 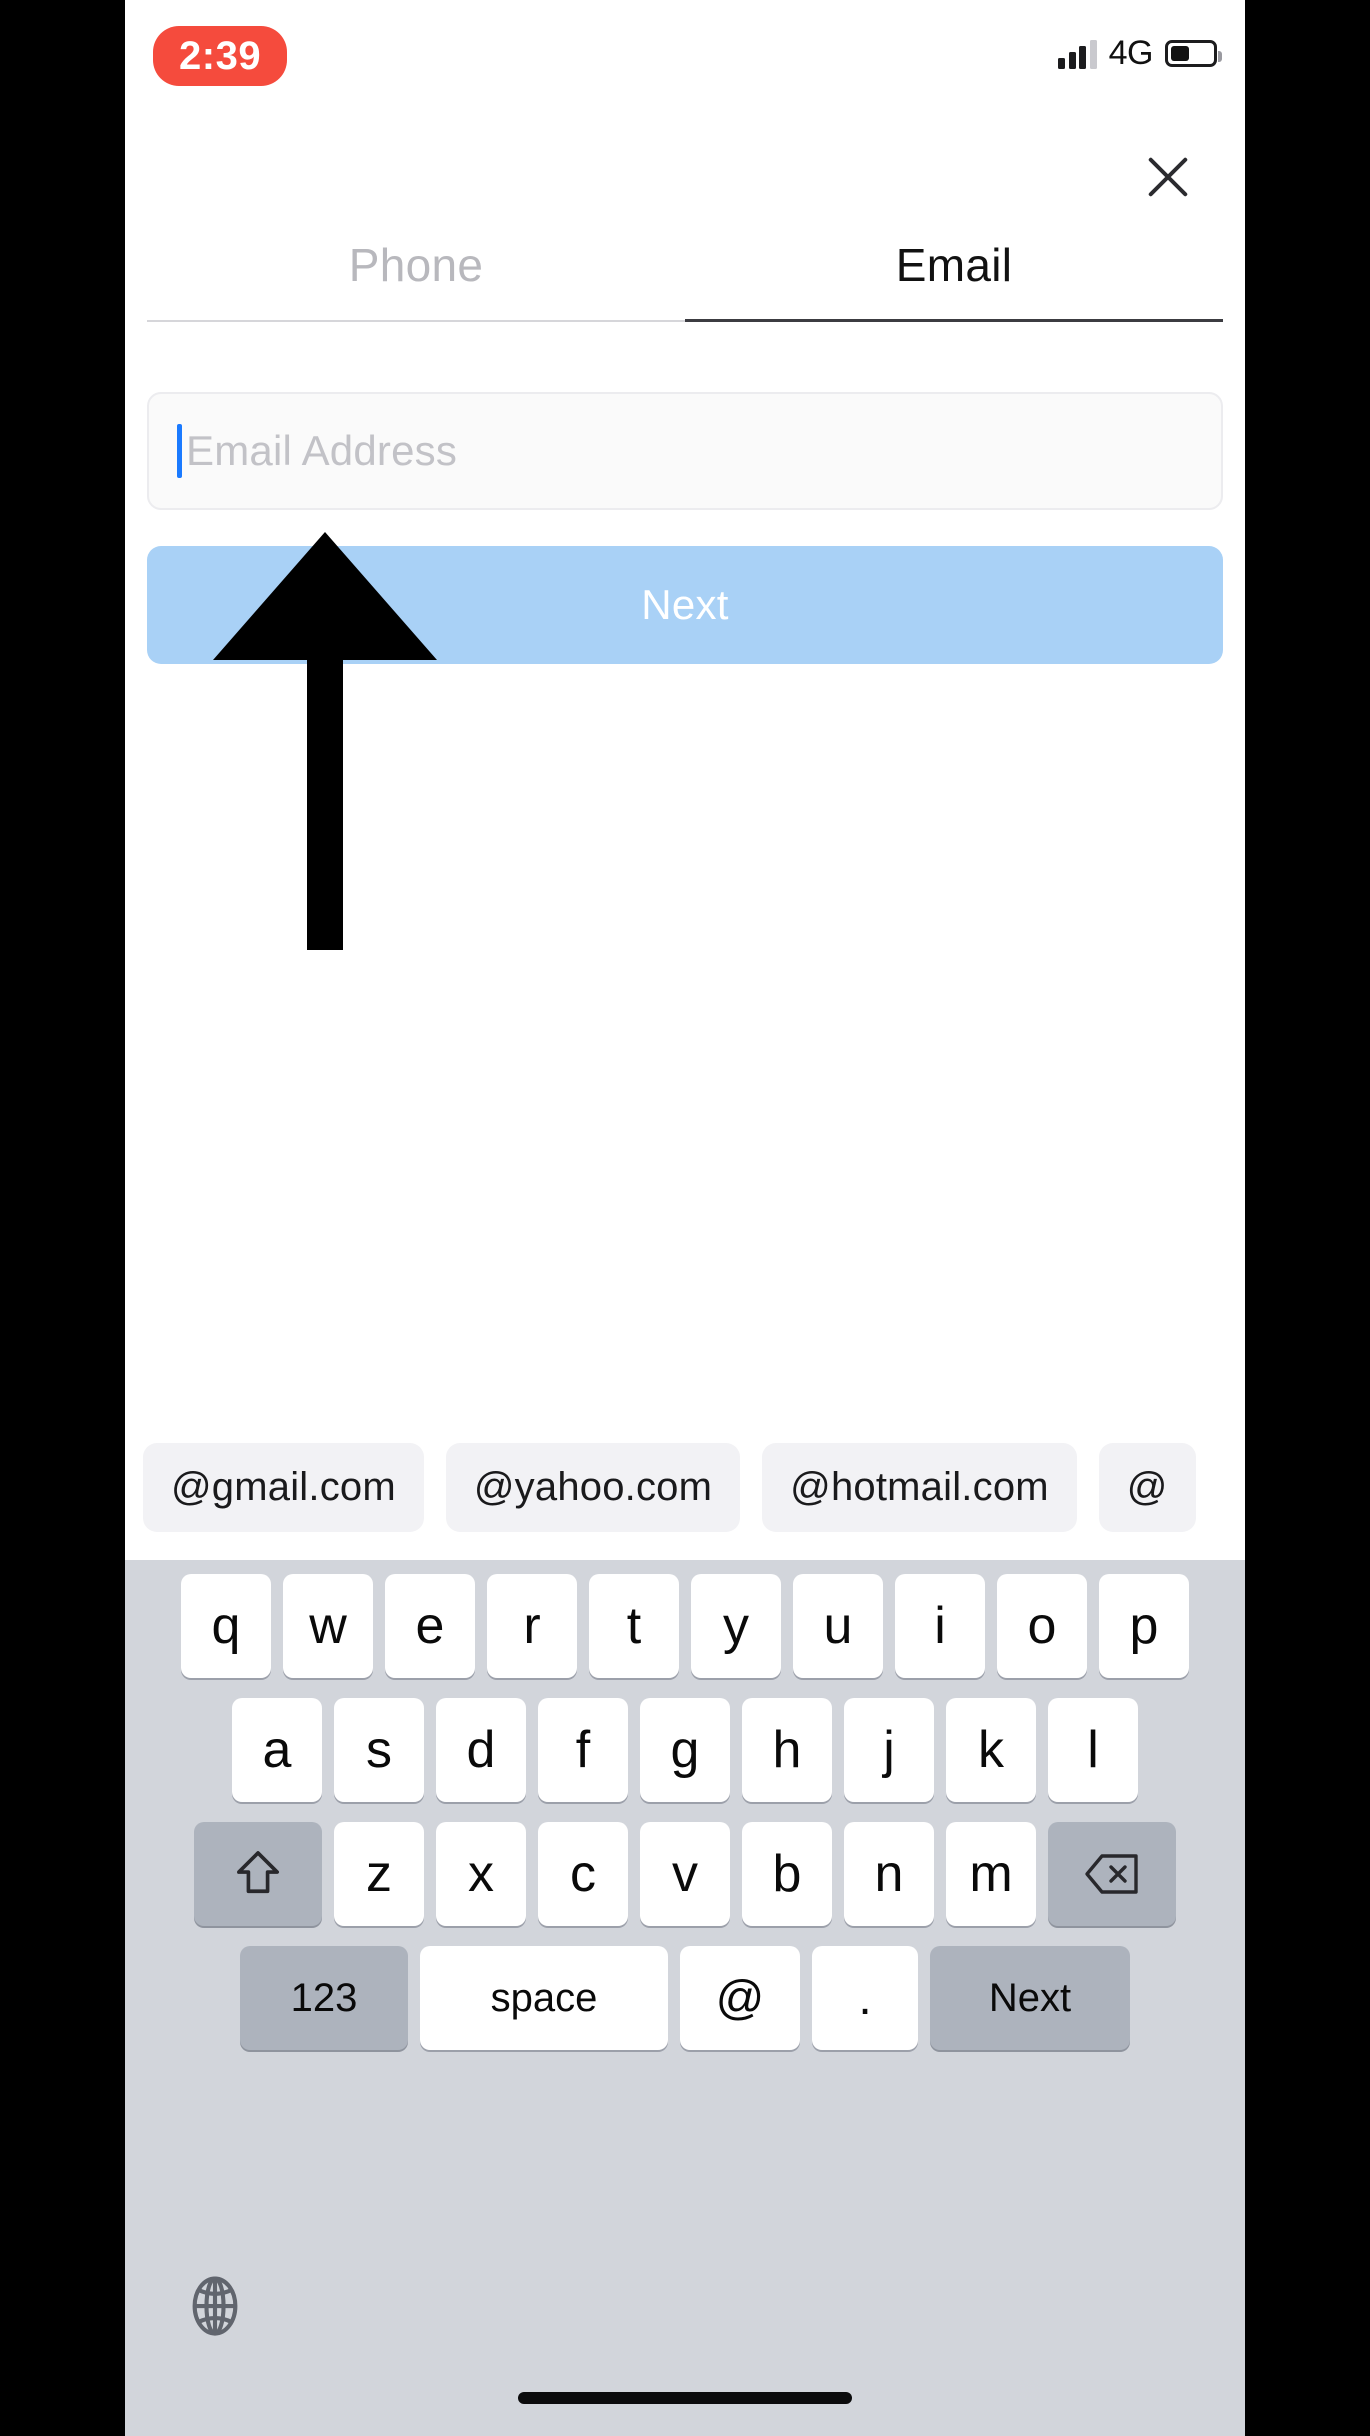 I want to click on key-s: s, so click(x=379, y=1750).